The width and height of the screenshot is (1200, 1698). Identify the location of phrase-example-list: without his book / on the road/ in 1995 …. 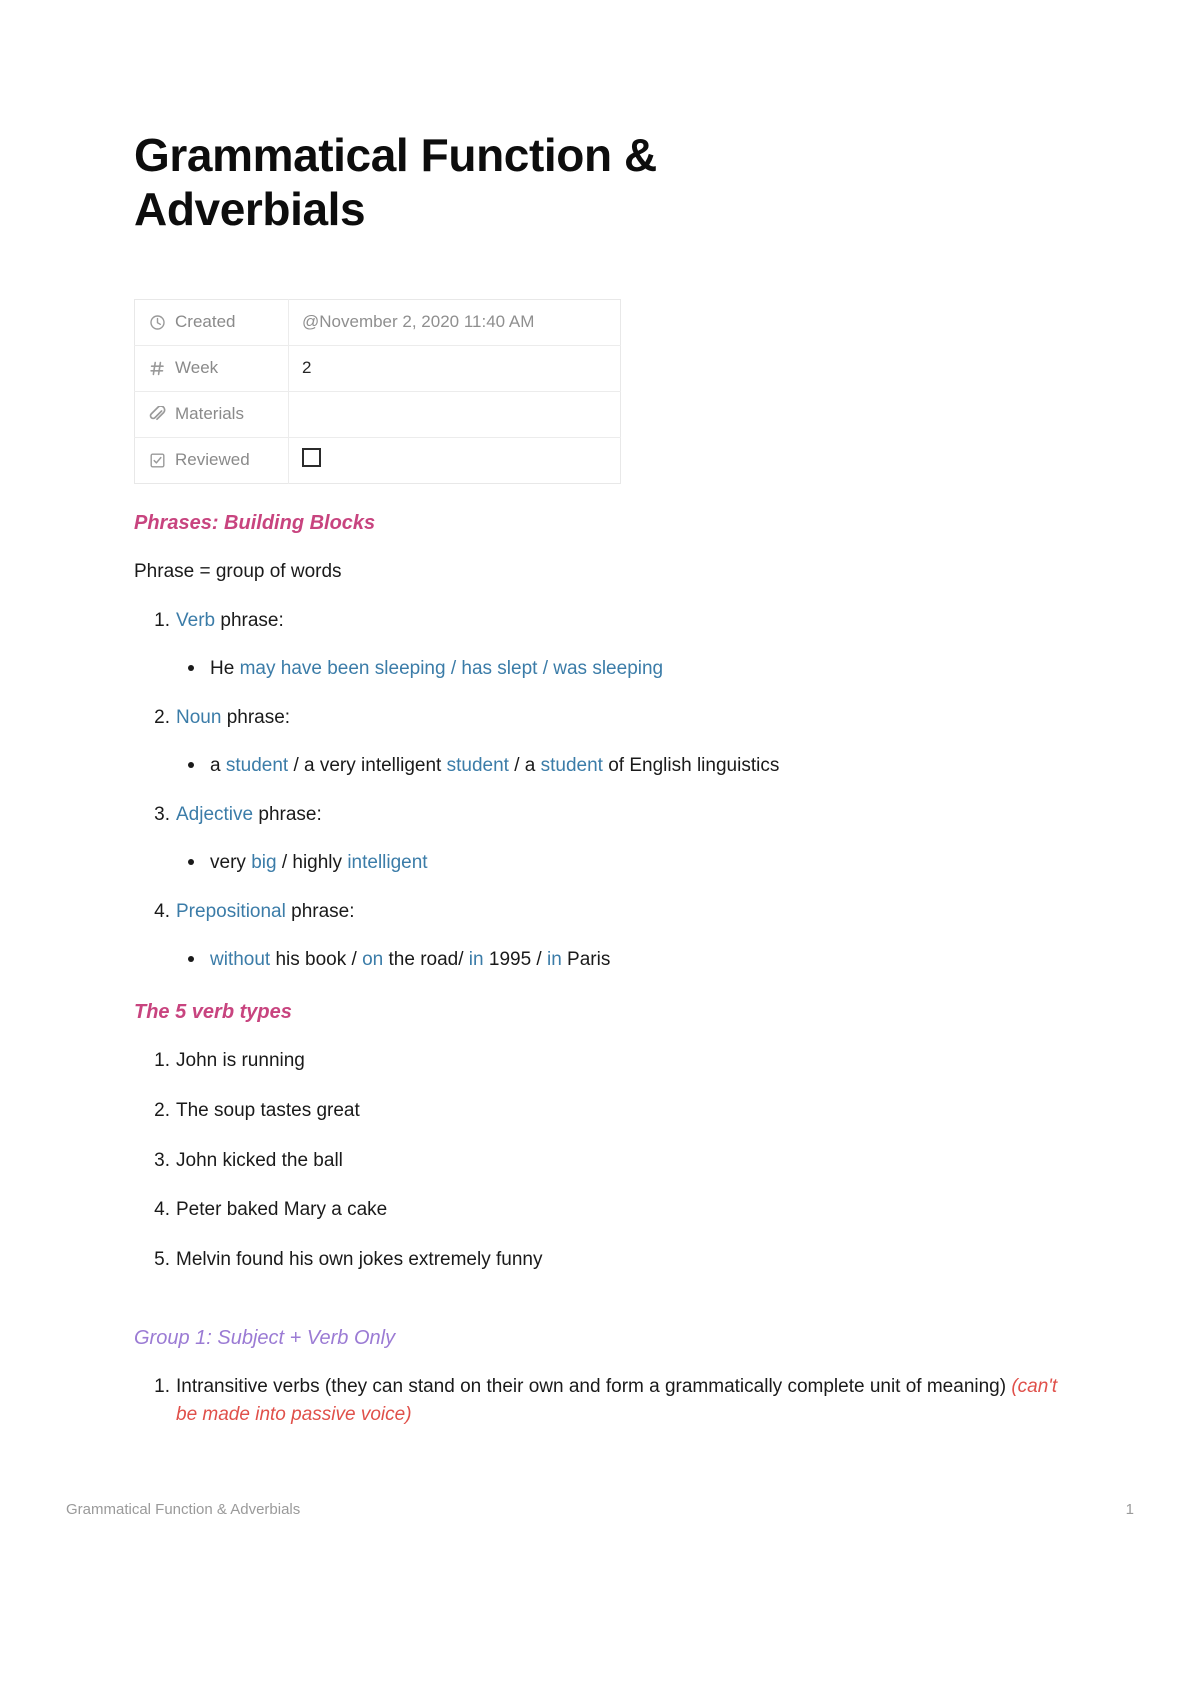
(625, 960).